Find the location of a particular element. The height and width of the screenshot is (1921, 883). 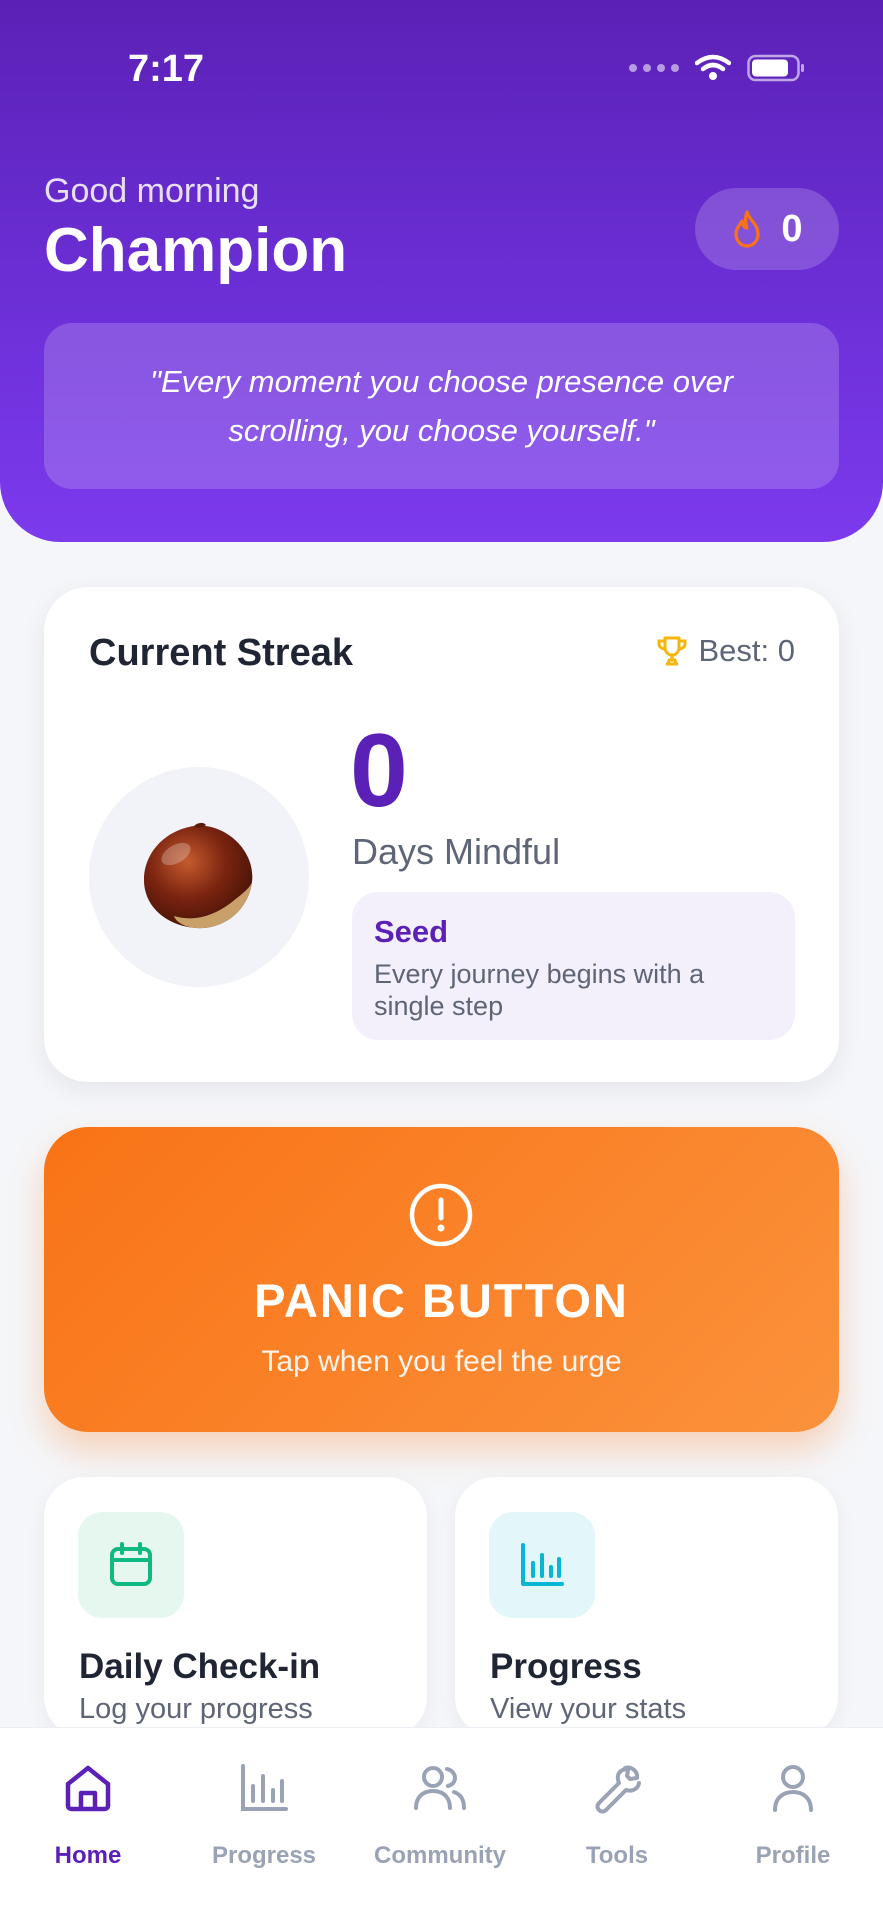

wifi-icon is located at coordinates (713, 67).